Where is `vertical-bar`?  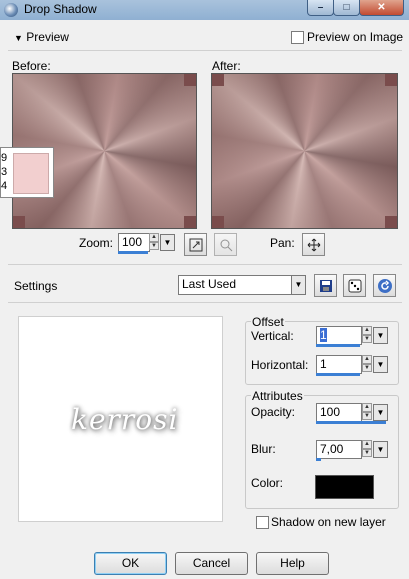 vertical-bar is located at coordinates (338, 345).